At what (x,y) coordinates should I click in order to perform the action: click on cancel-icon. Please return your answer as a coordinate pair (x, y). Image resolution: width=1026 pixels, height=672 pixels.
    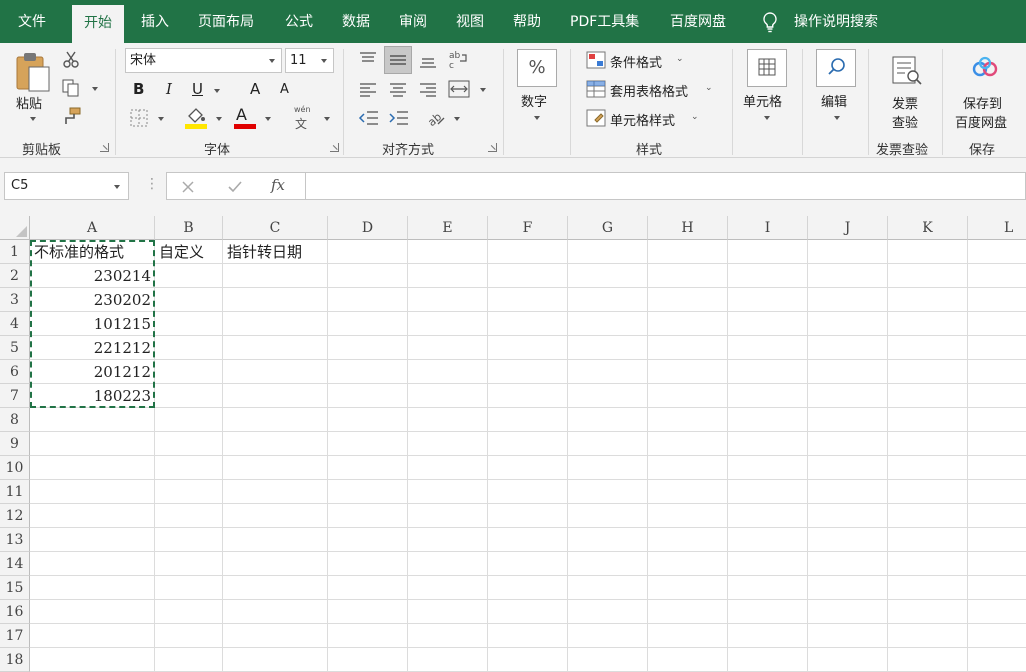
    Looking at the image, I should click on (188, 187).